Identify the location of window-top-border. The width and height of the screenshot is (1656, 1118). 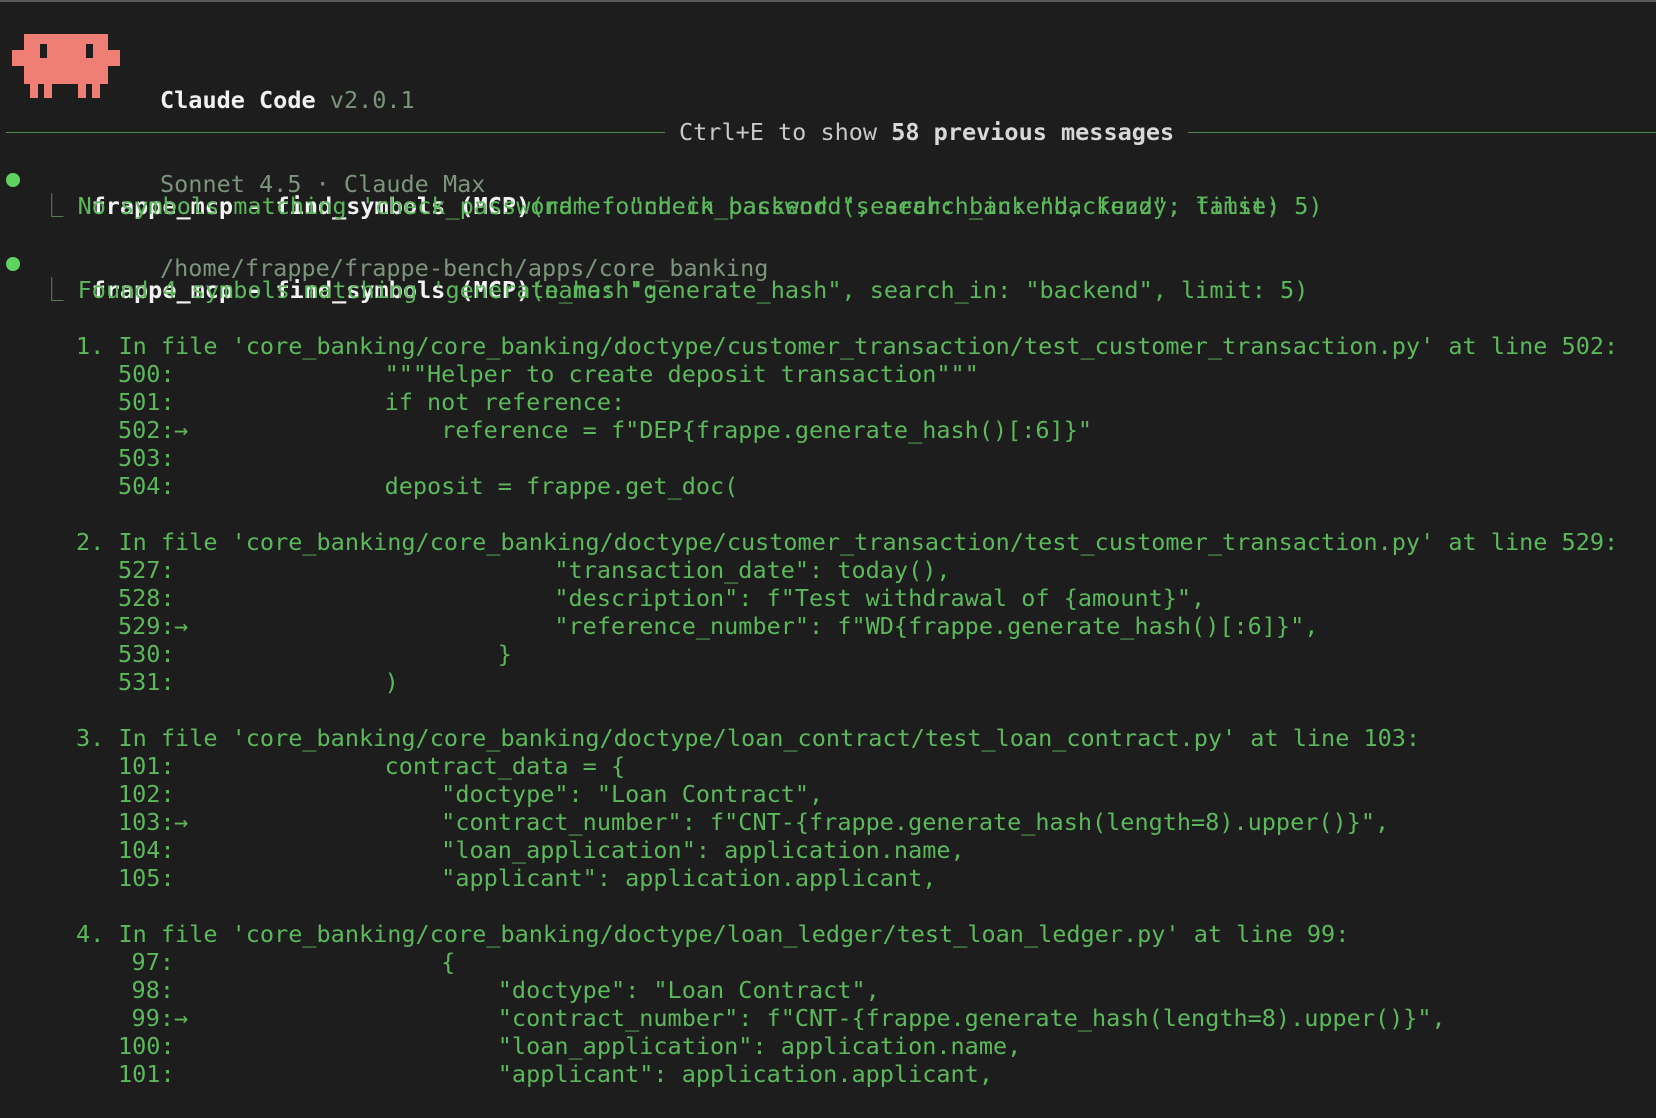
(828, 1).